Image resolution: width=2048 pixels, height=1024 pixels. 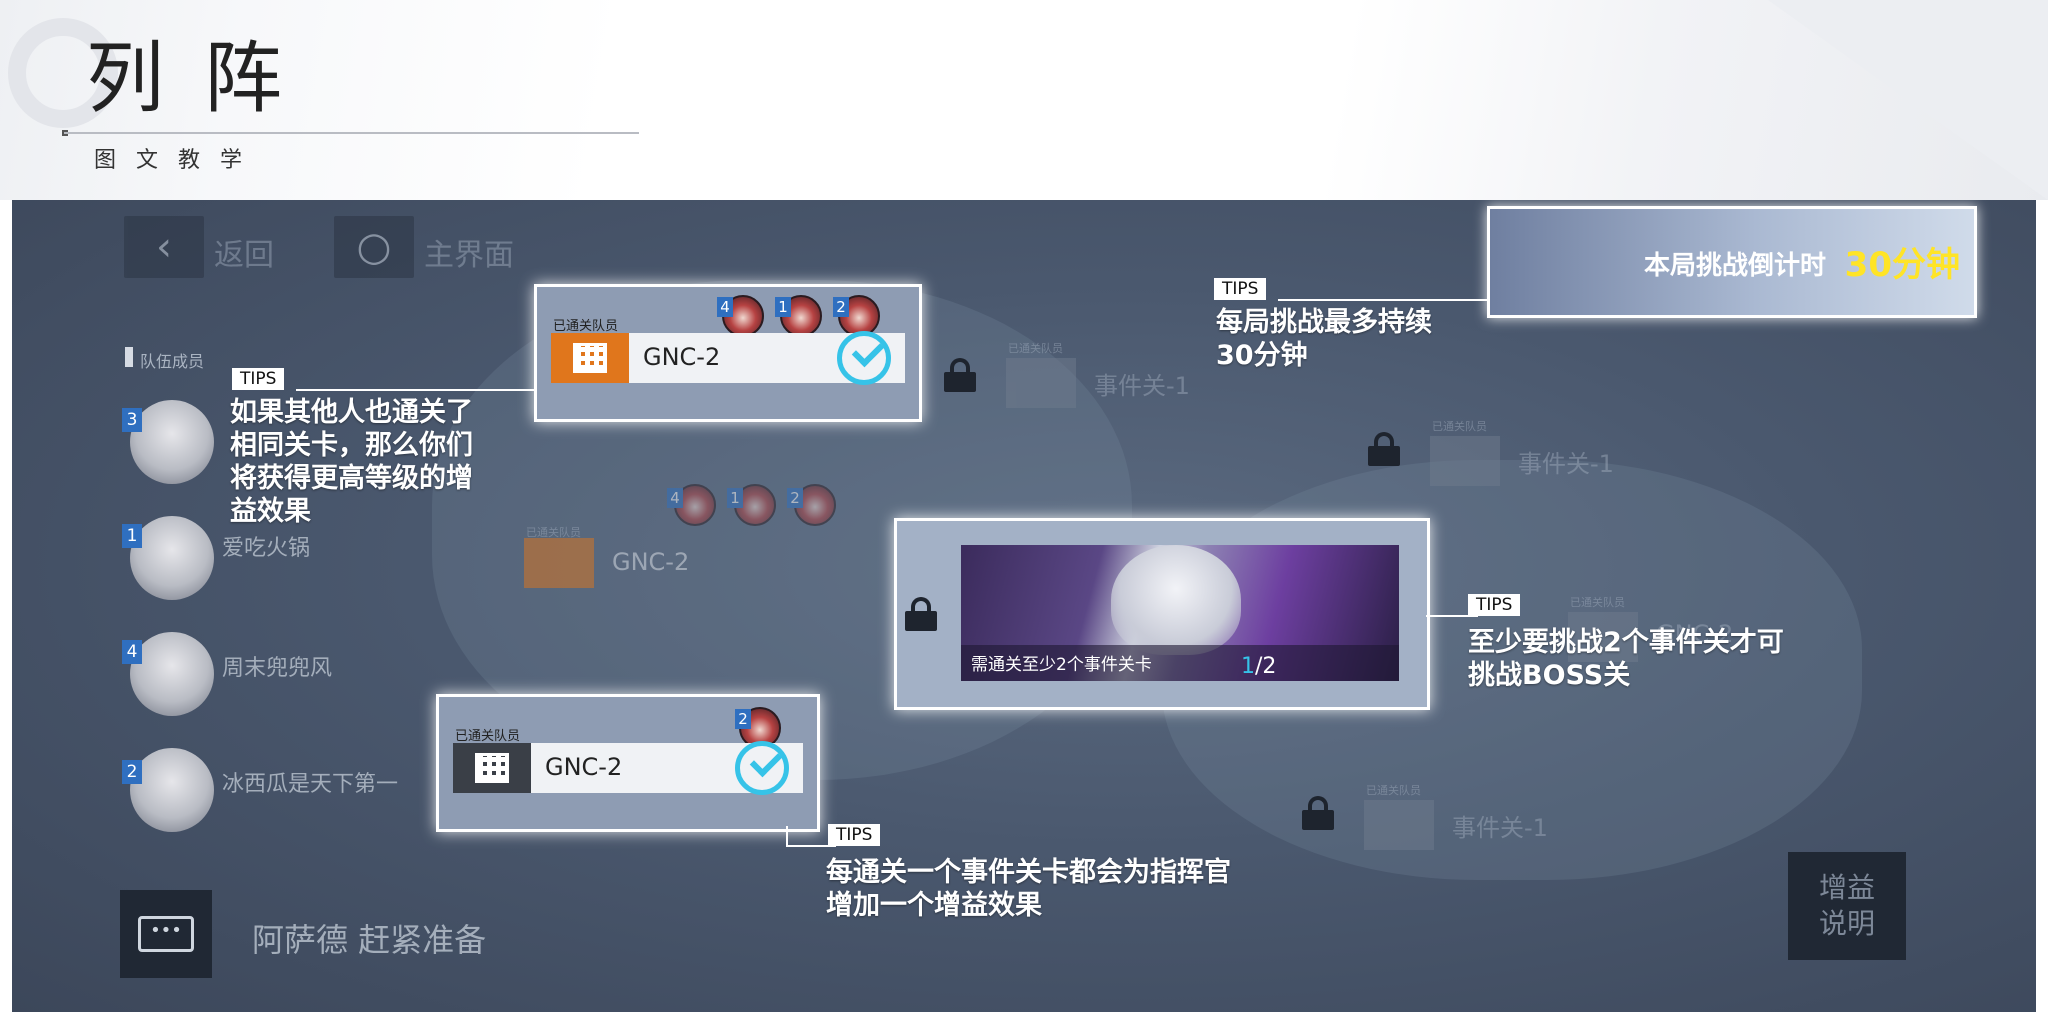 What do you see at coordinates (266, 548) in the screenshot?
I see `member-name: 爱吃火锅` at bounding box center [266, 548].